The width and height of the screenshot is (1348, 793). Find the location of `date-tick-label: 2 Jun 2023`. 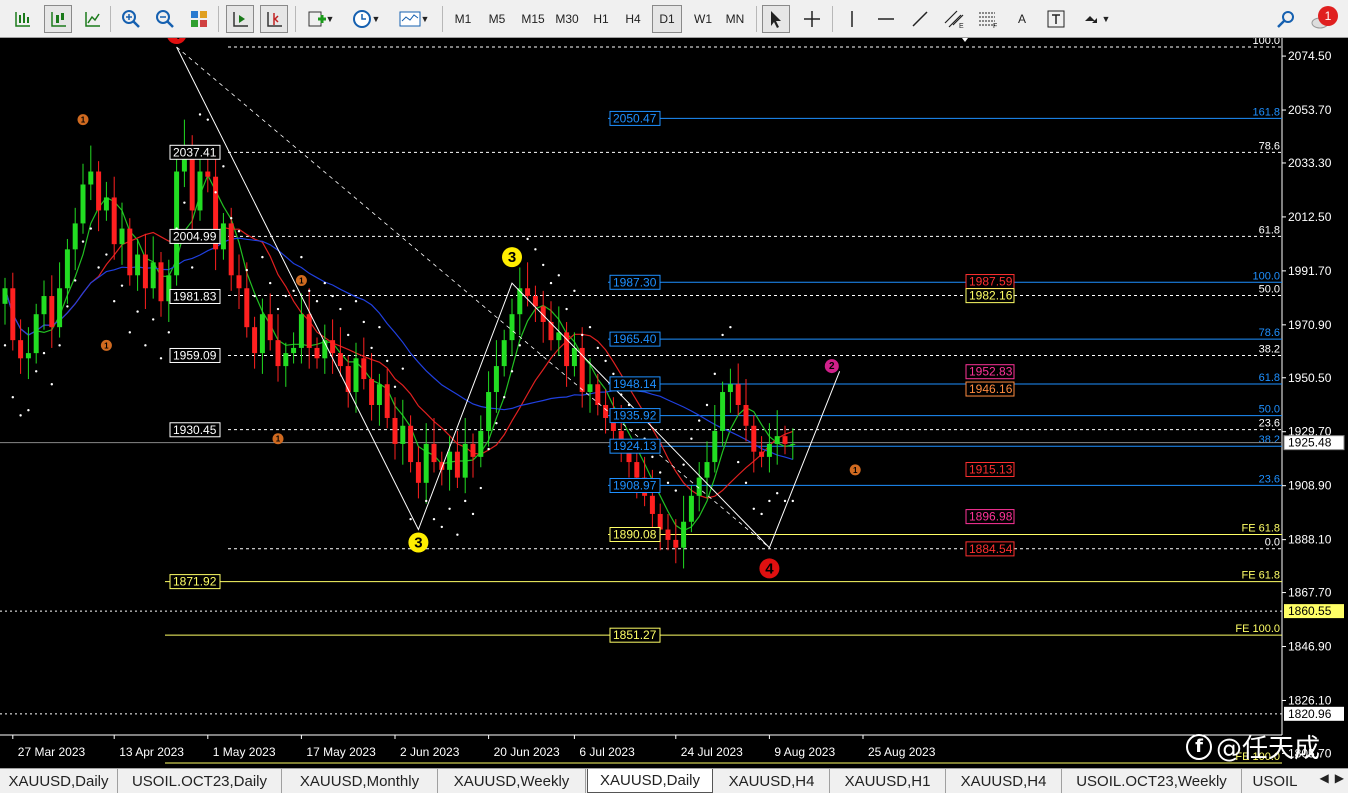

date-tick-label: 2 Jun 2023 is located at coordinates (430, 752).